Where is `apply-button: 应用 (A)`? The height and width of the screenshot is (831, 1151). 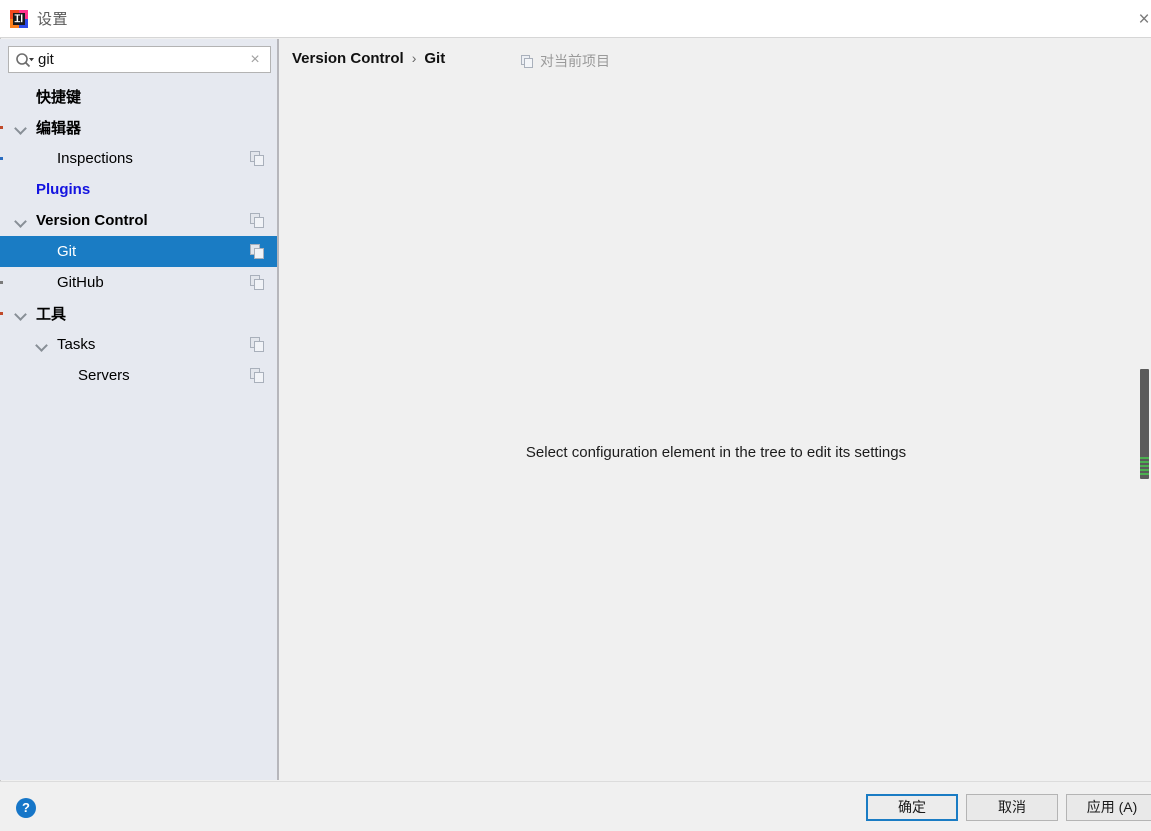
apply-button: 应用 (A) is located at coordinates (1108, 807).